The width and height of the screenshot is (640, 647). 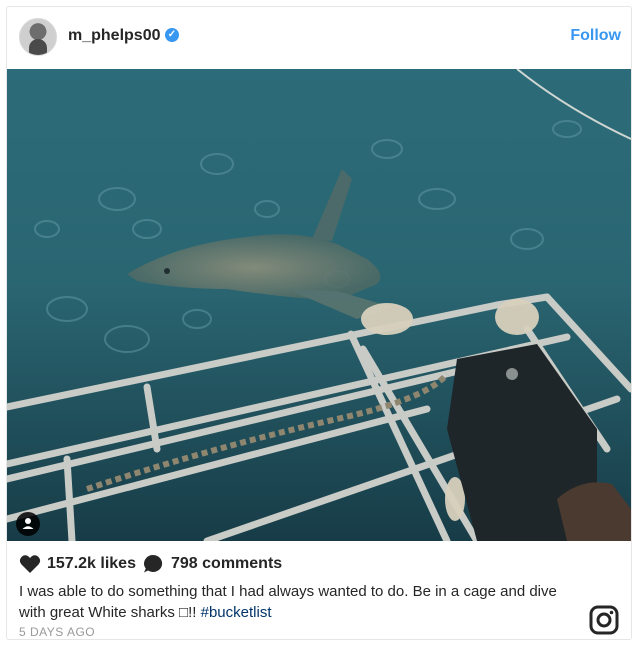 I want to click on heart-icon, so click(x=30, y=564).